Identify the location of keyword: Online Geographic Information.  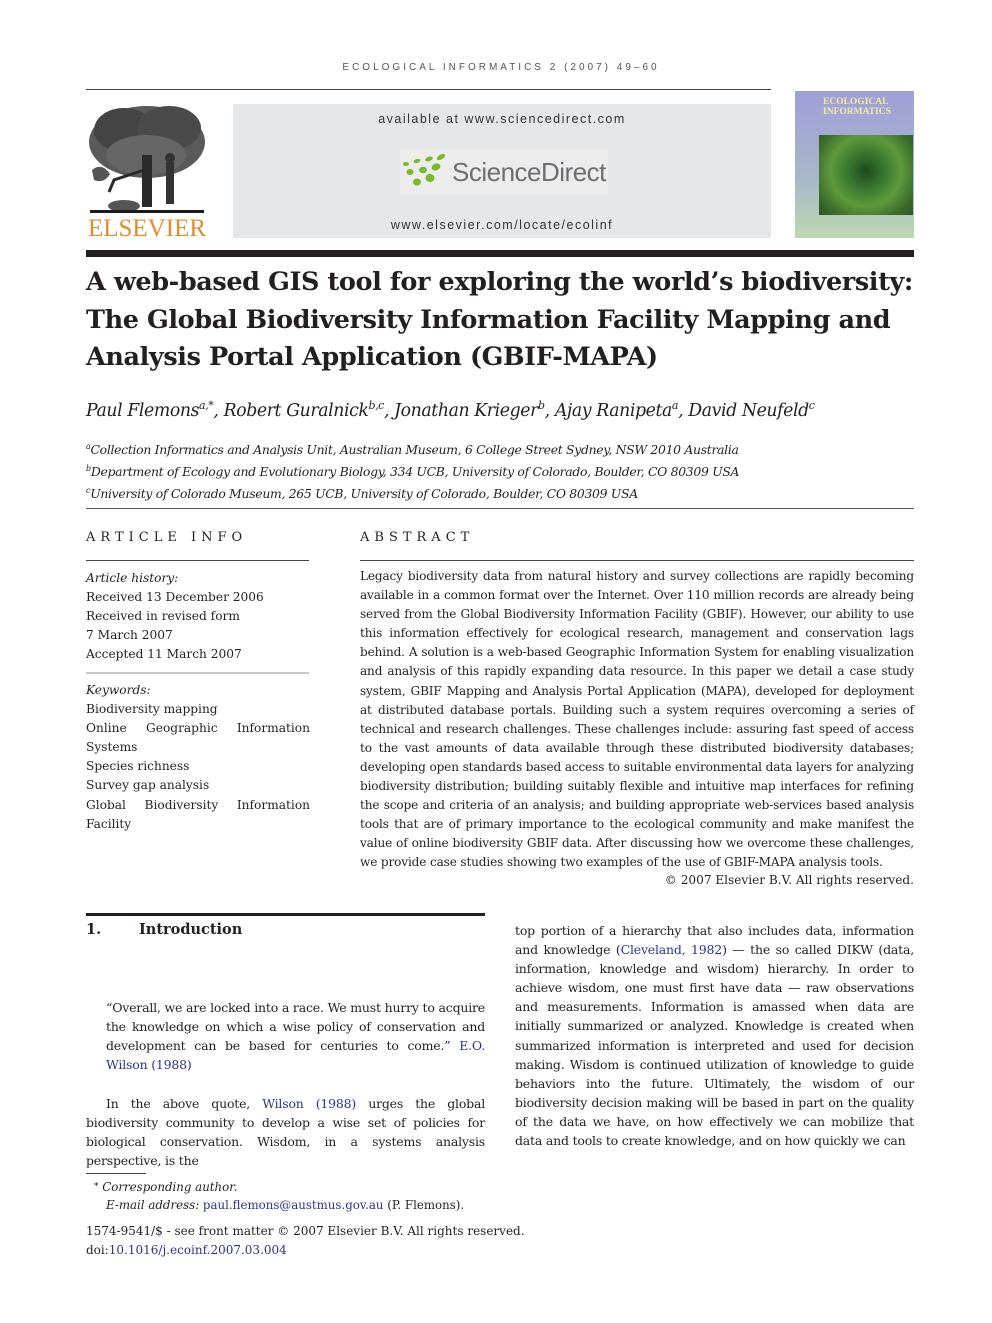
(198, 728).